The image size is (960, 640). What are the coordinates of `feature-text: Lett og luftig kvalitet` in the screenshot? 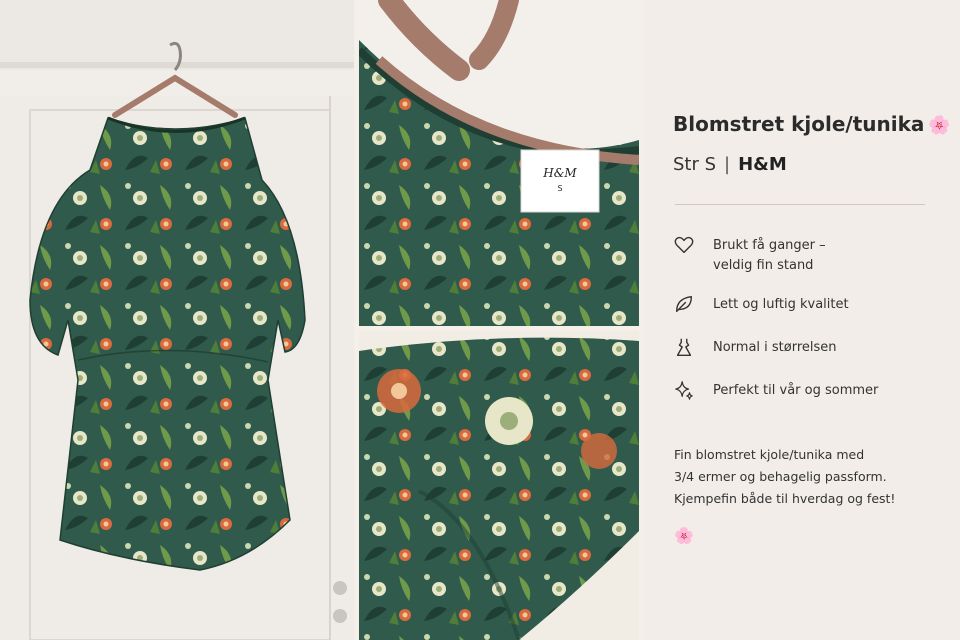 It's located at (781, 304).